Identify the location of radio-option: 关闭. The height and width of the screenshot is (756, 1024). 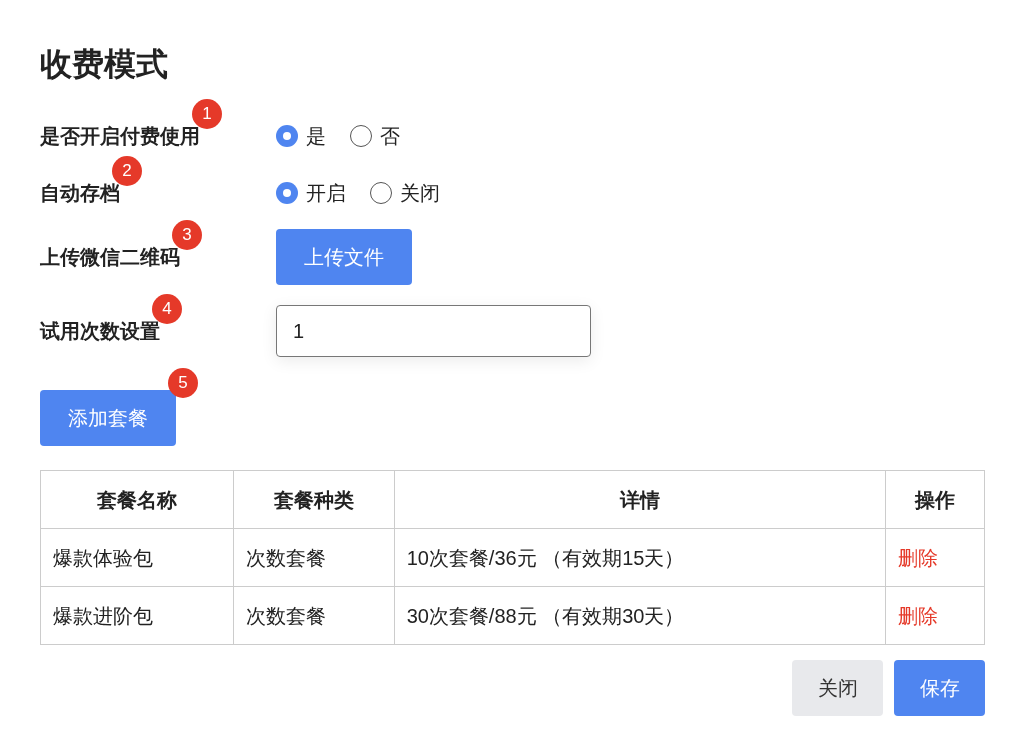
(405, 193).